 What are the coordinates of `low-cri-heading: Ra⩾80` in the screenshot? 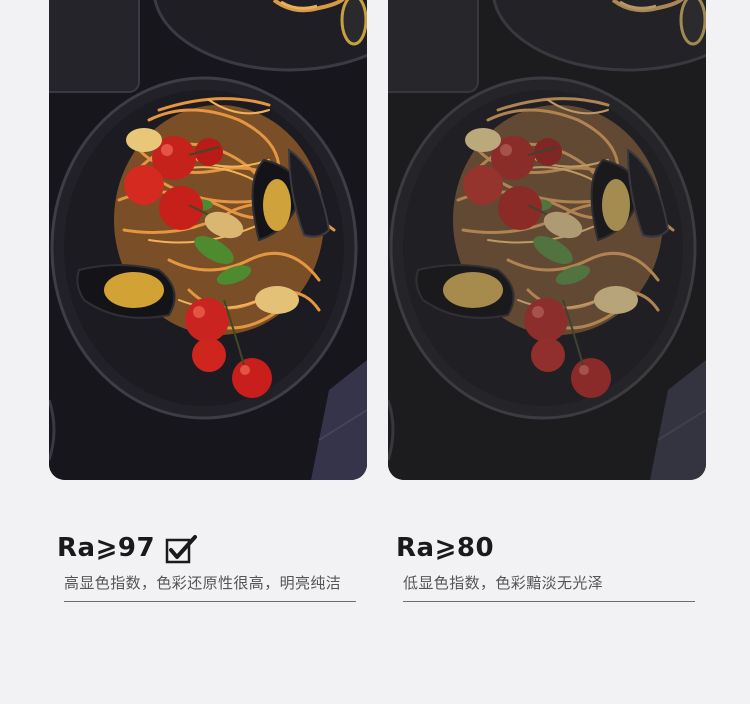 It's located at (445, 548).